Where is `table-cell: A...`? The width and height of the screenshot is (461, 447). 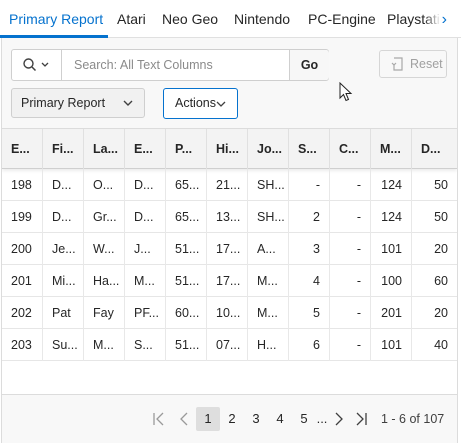
table-cell: A... is located at coordinates (268, 249).